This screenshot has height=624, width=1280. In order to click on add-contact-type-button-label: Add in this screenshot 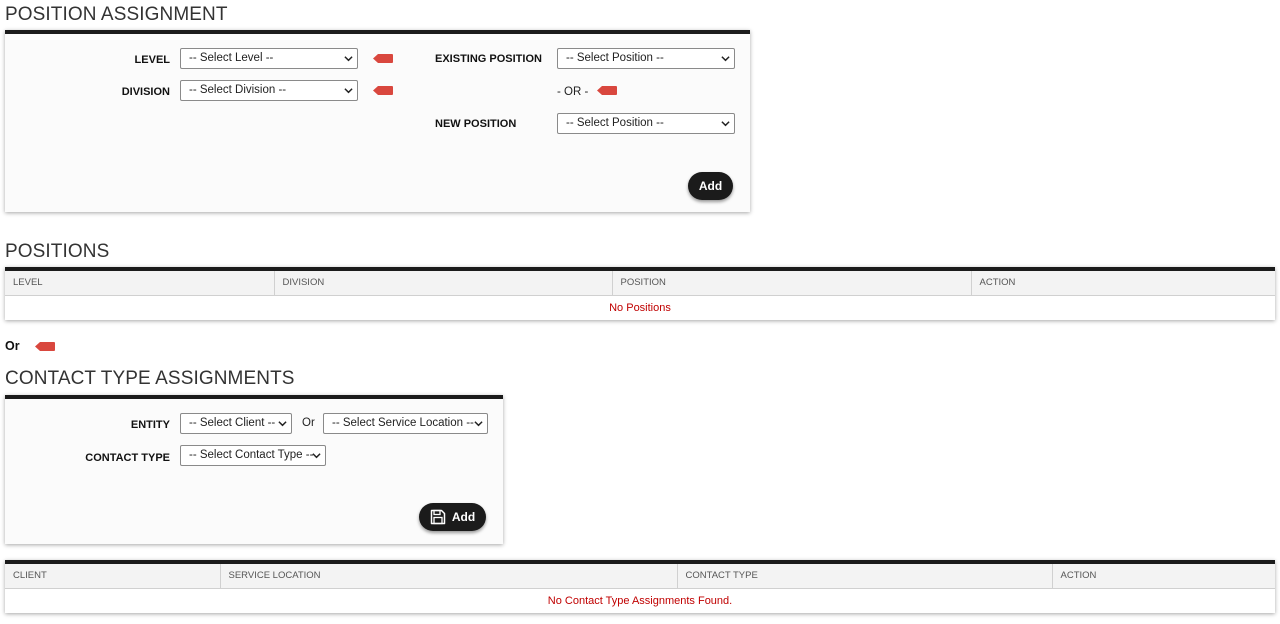, I will do `click(463, 517)`.